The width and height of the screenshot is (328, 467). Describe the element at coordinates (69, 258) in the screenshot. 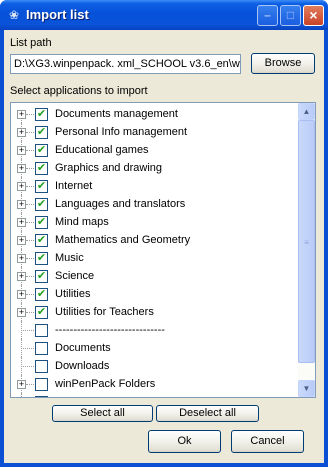

I see `list-item-label: Music` at that location.